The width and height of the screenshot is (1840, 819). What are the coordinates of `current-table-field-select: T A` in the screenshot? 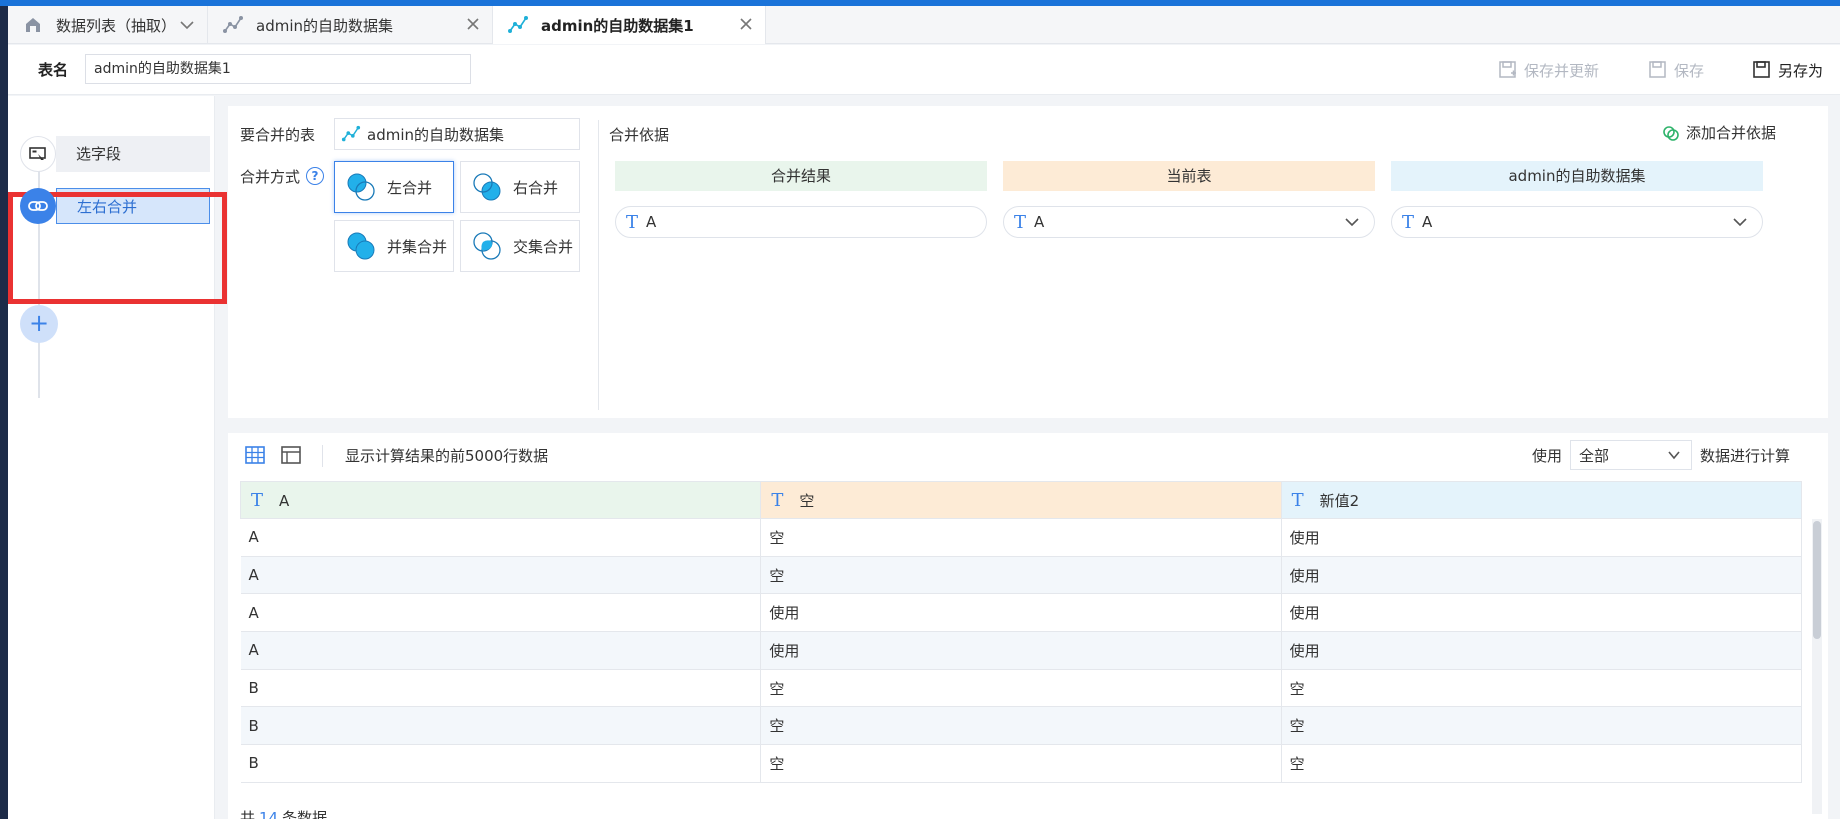 It's located at (1189, 222).